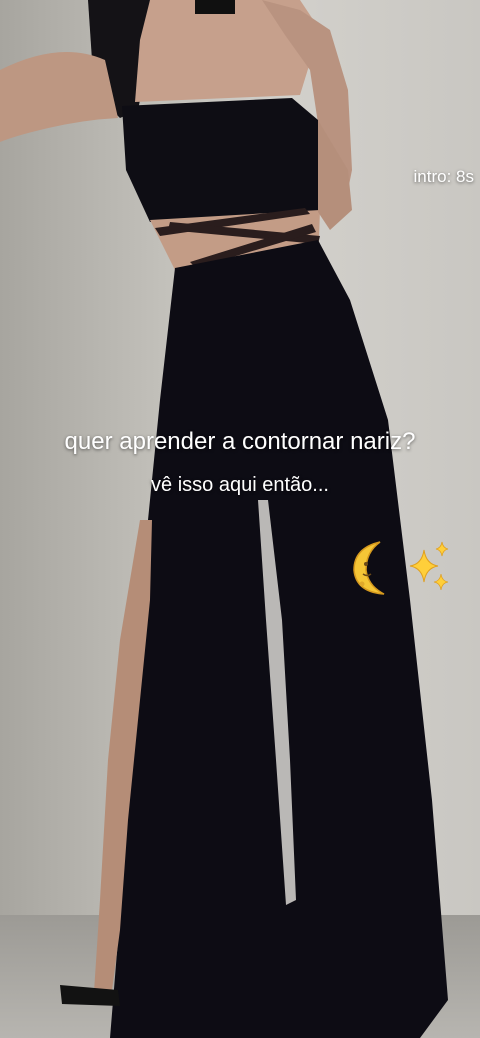  Describe the element at coordinates (443, 176) in the screenshot. I see `intro-duration-label: intro: 8s` at that location.